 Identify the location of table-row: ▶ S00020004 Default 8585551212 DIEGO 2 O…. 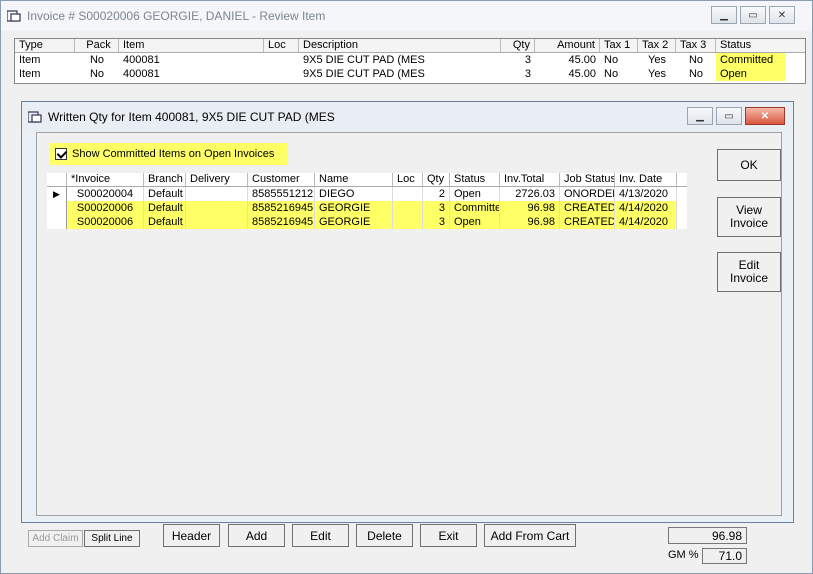
(367, 194).